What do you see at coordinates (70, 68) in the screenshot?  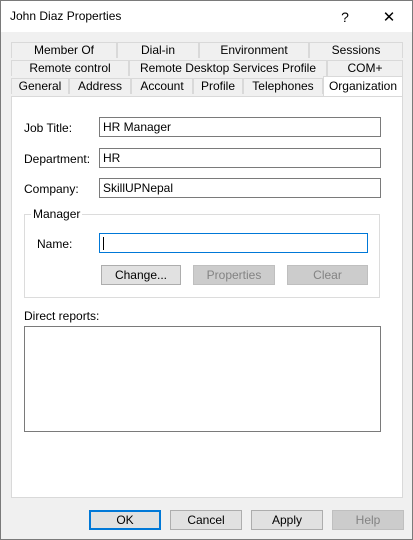 I see `tab-remote-control: Remote control` at bounding box center [70, 68].